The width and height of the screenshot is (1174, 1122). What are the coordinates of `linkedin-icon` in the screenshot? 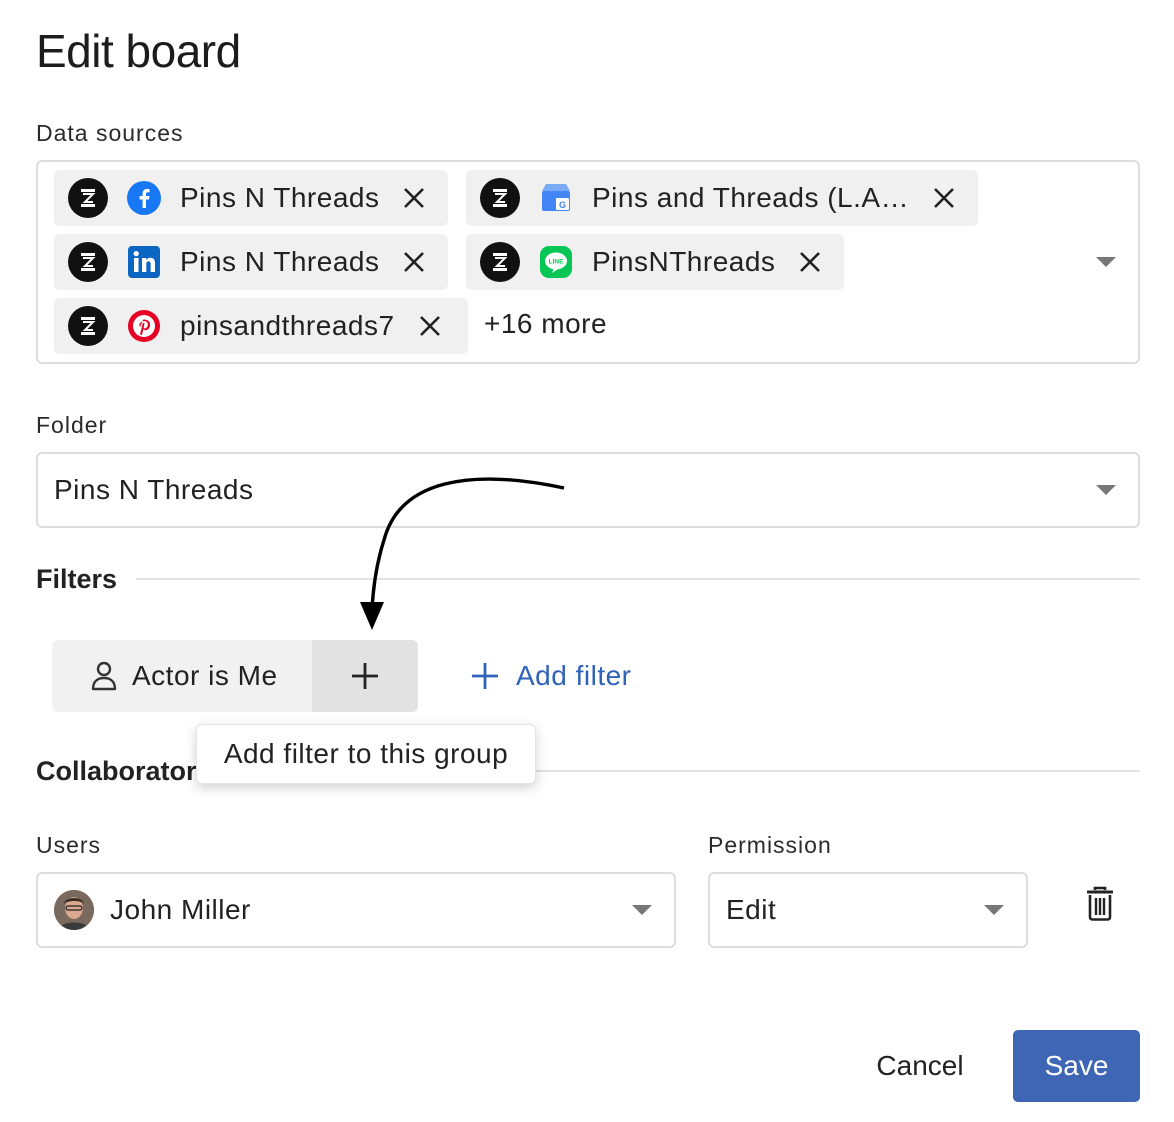 It's located at (144, 262).